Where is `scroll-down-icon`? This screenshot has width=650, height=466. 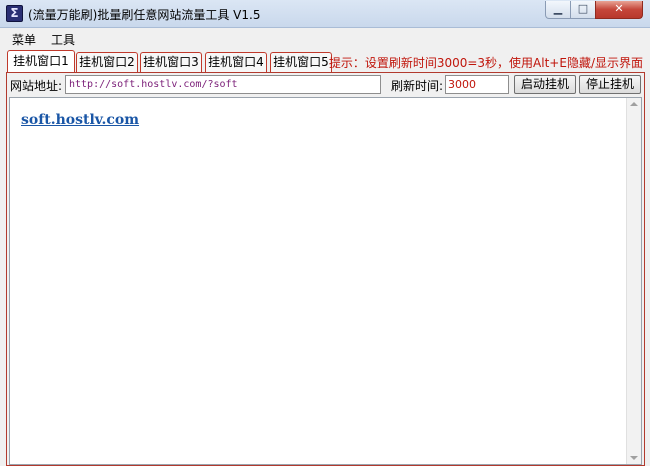
scroll-down-icon is located at coordinates (634, 458).